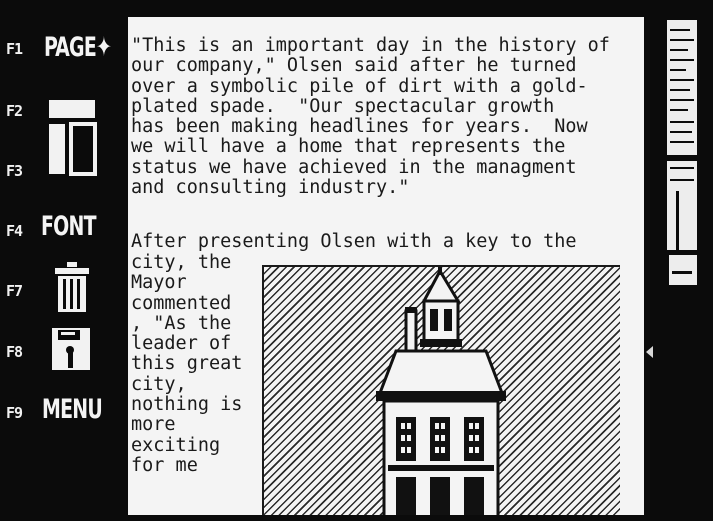  Describe the element at coordinates (14, 111) in the screenshot. I see `f2-key-label: F2` at that location.